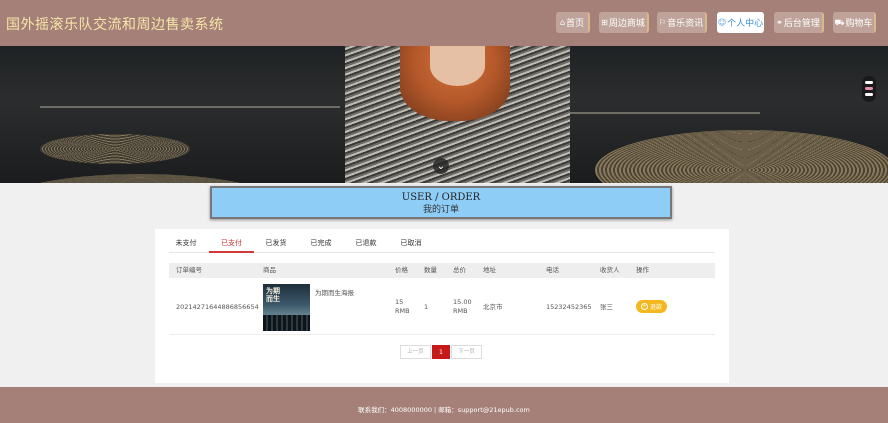 The image size is (888, 423). What do you see at coordinates (115, 25) in the screenshot?
I see `site-title: 国外摇滚乐队交流和周边售卖系统` at bounding box center [115, 25].